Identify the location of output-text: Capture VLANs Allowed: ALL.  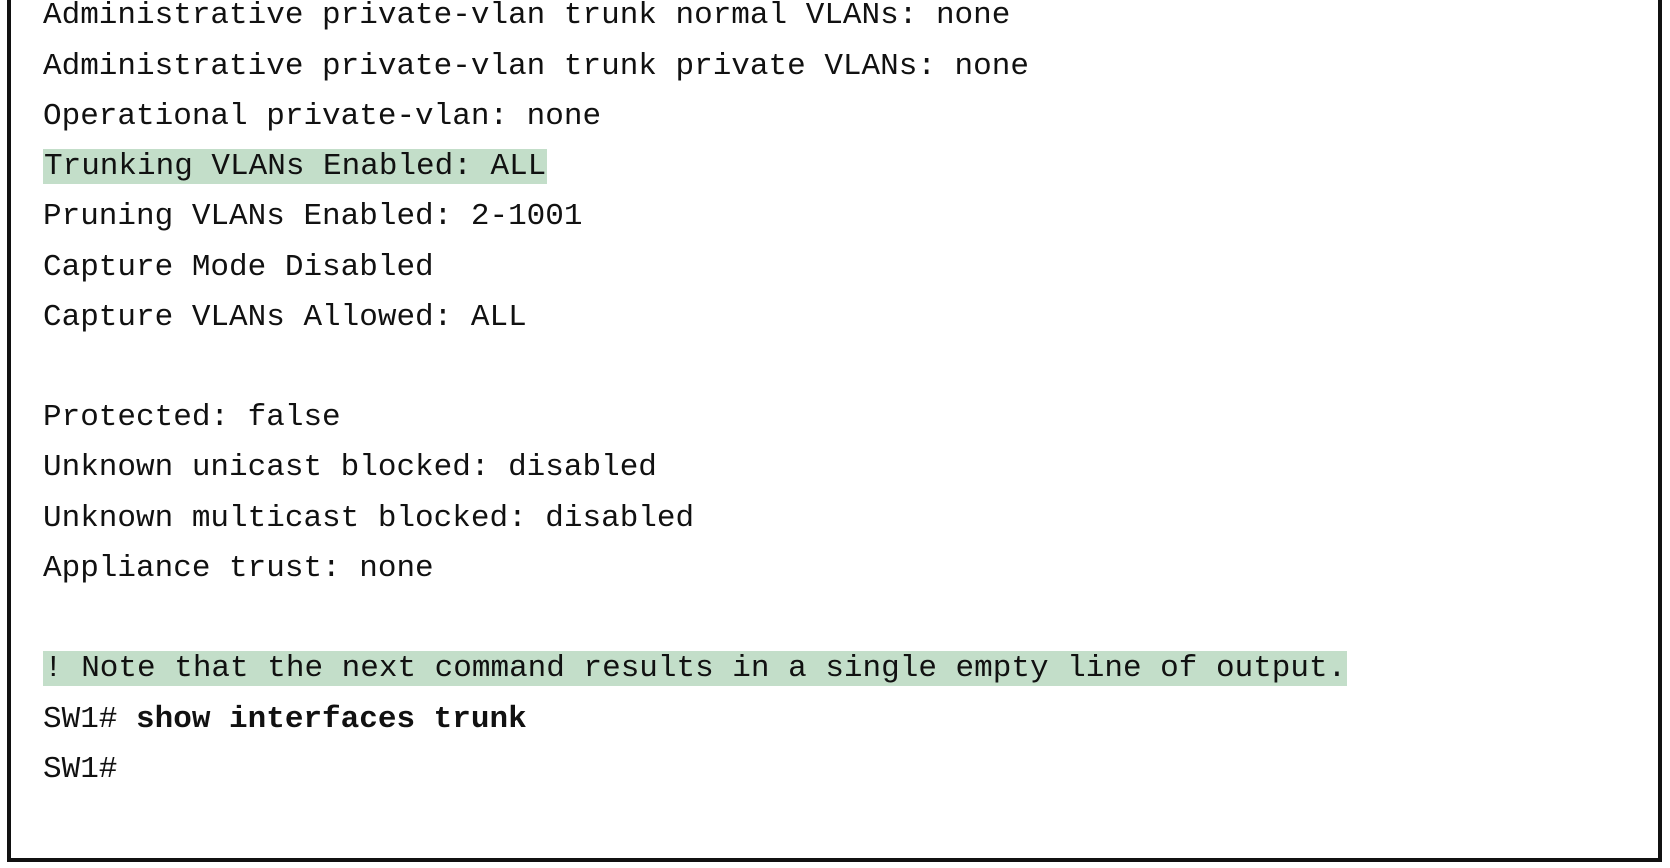
(285, 317).